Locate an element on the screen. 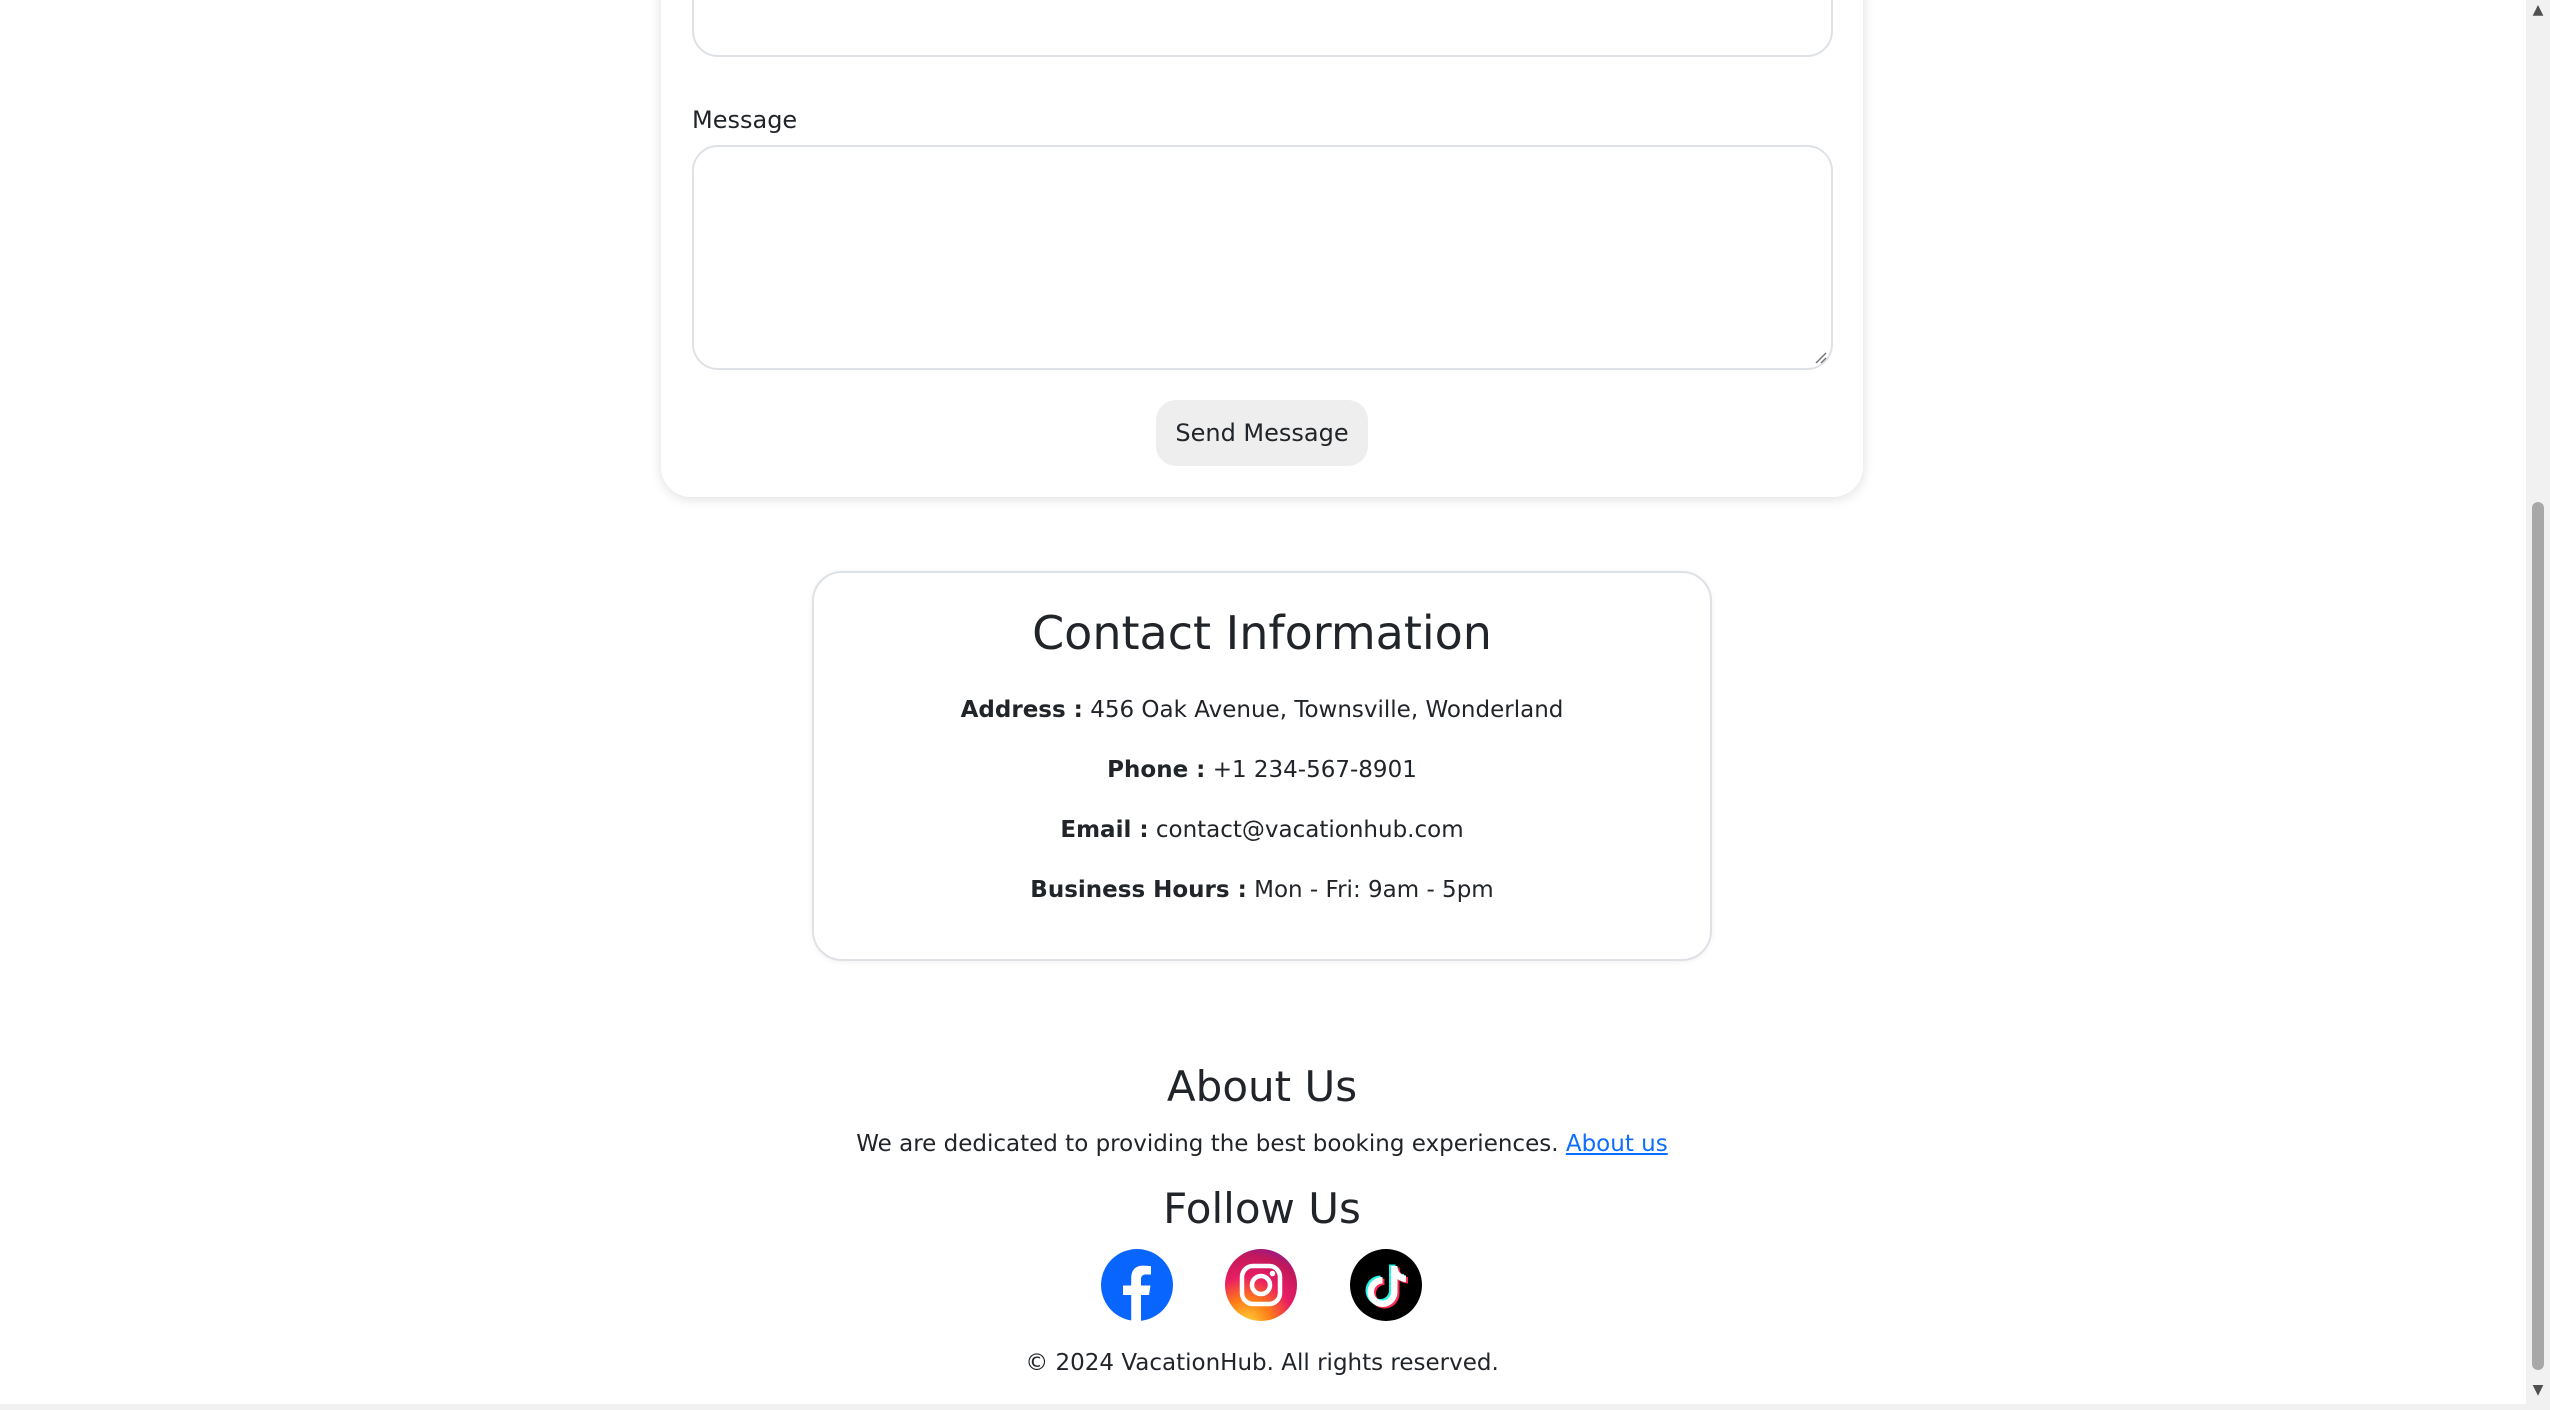 This screenshot has height=1410, width=2550. tiktok-link is located at coordinates (1386, 1285).